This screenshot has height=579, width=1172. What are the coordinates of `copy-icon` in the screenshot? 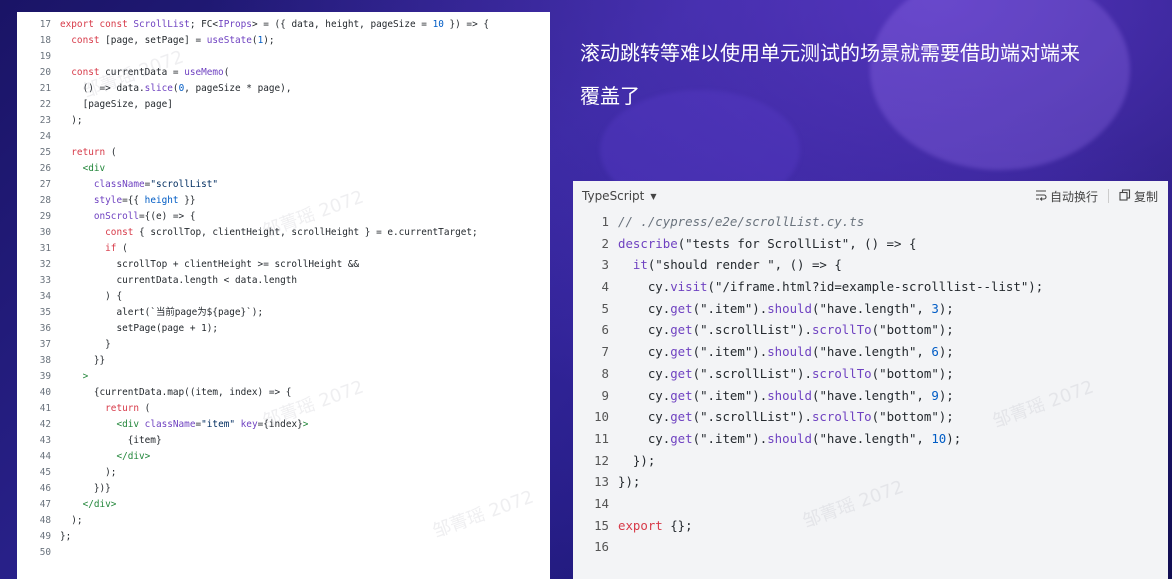 It's located at (1125, 196).